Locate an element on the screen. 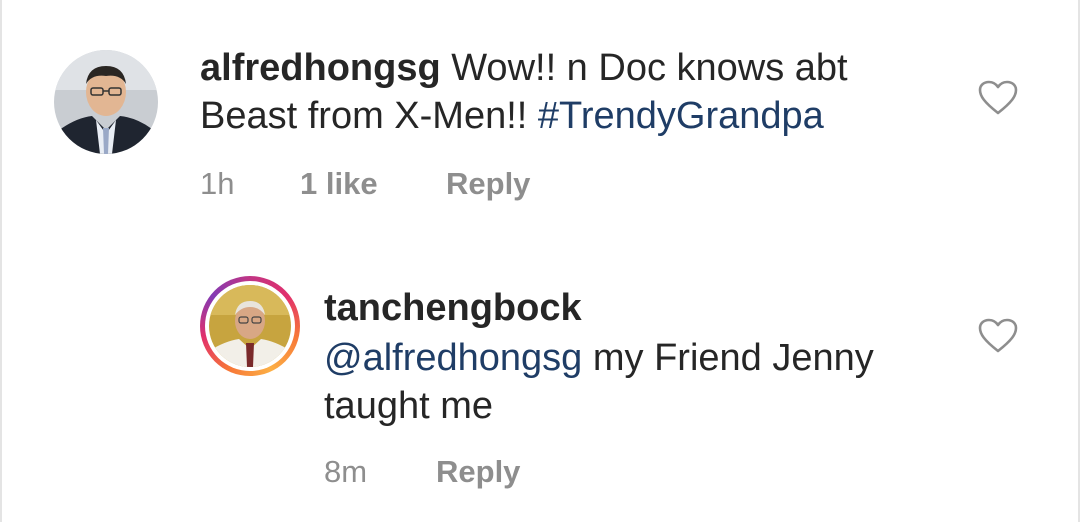  comment-meta: 8m Reply is located at coordinates (422, 472).